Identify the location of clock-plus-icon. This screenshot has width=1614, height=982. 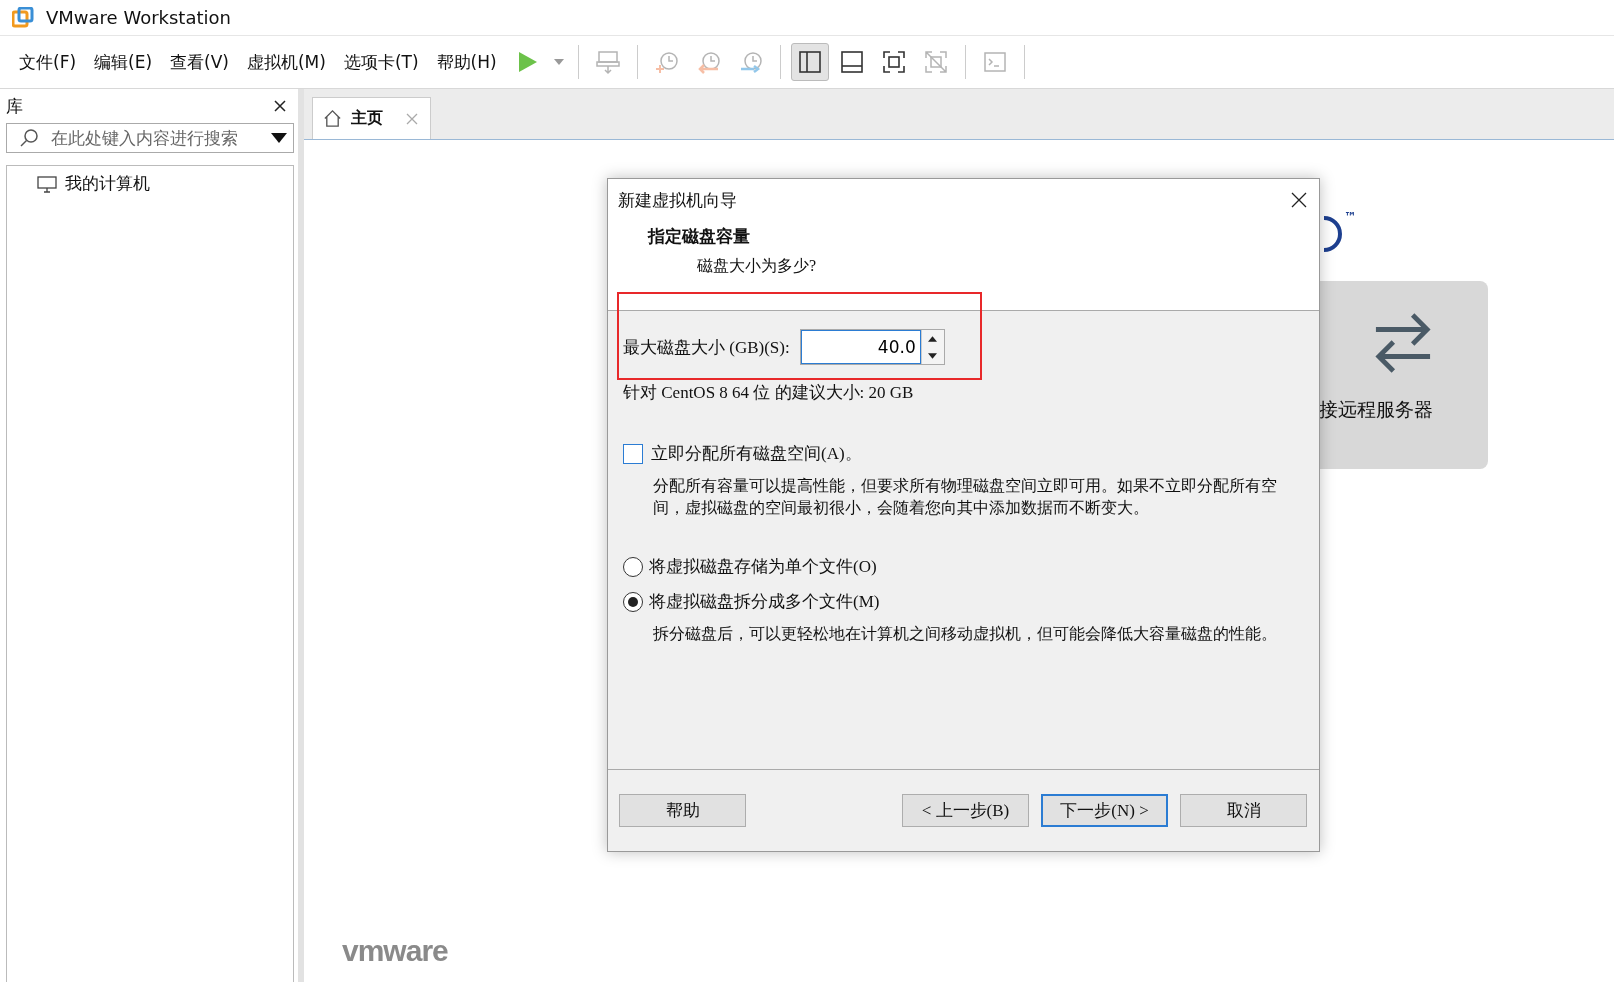
(666, 62).